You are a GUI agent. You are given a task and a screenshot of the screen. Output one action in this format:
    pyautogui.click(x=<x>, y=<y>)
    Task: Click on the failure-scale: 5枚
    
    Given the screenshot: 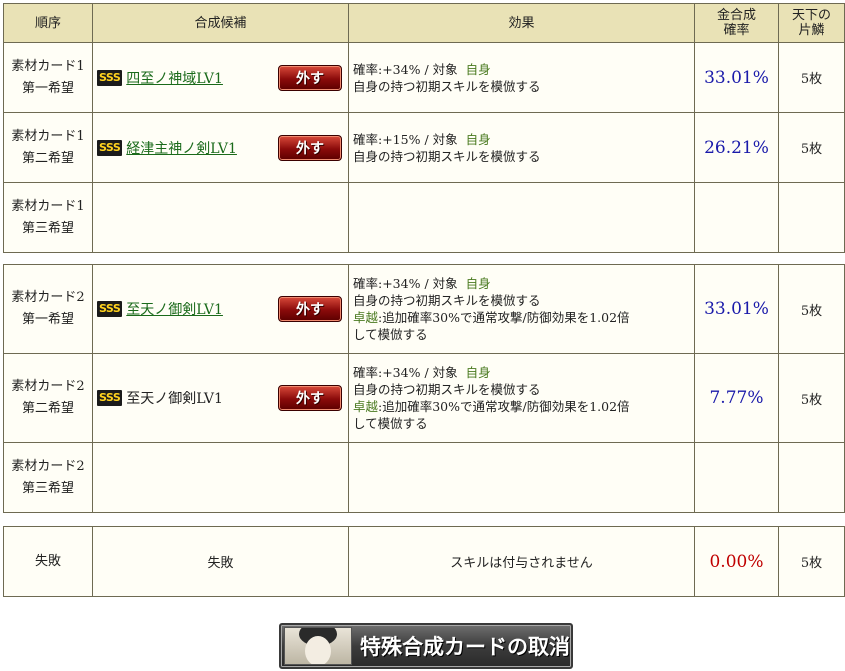 What is the action you would take?
    pyautogui.click(x=811, y=561)
    